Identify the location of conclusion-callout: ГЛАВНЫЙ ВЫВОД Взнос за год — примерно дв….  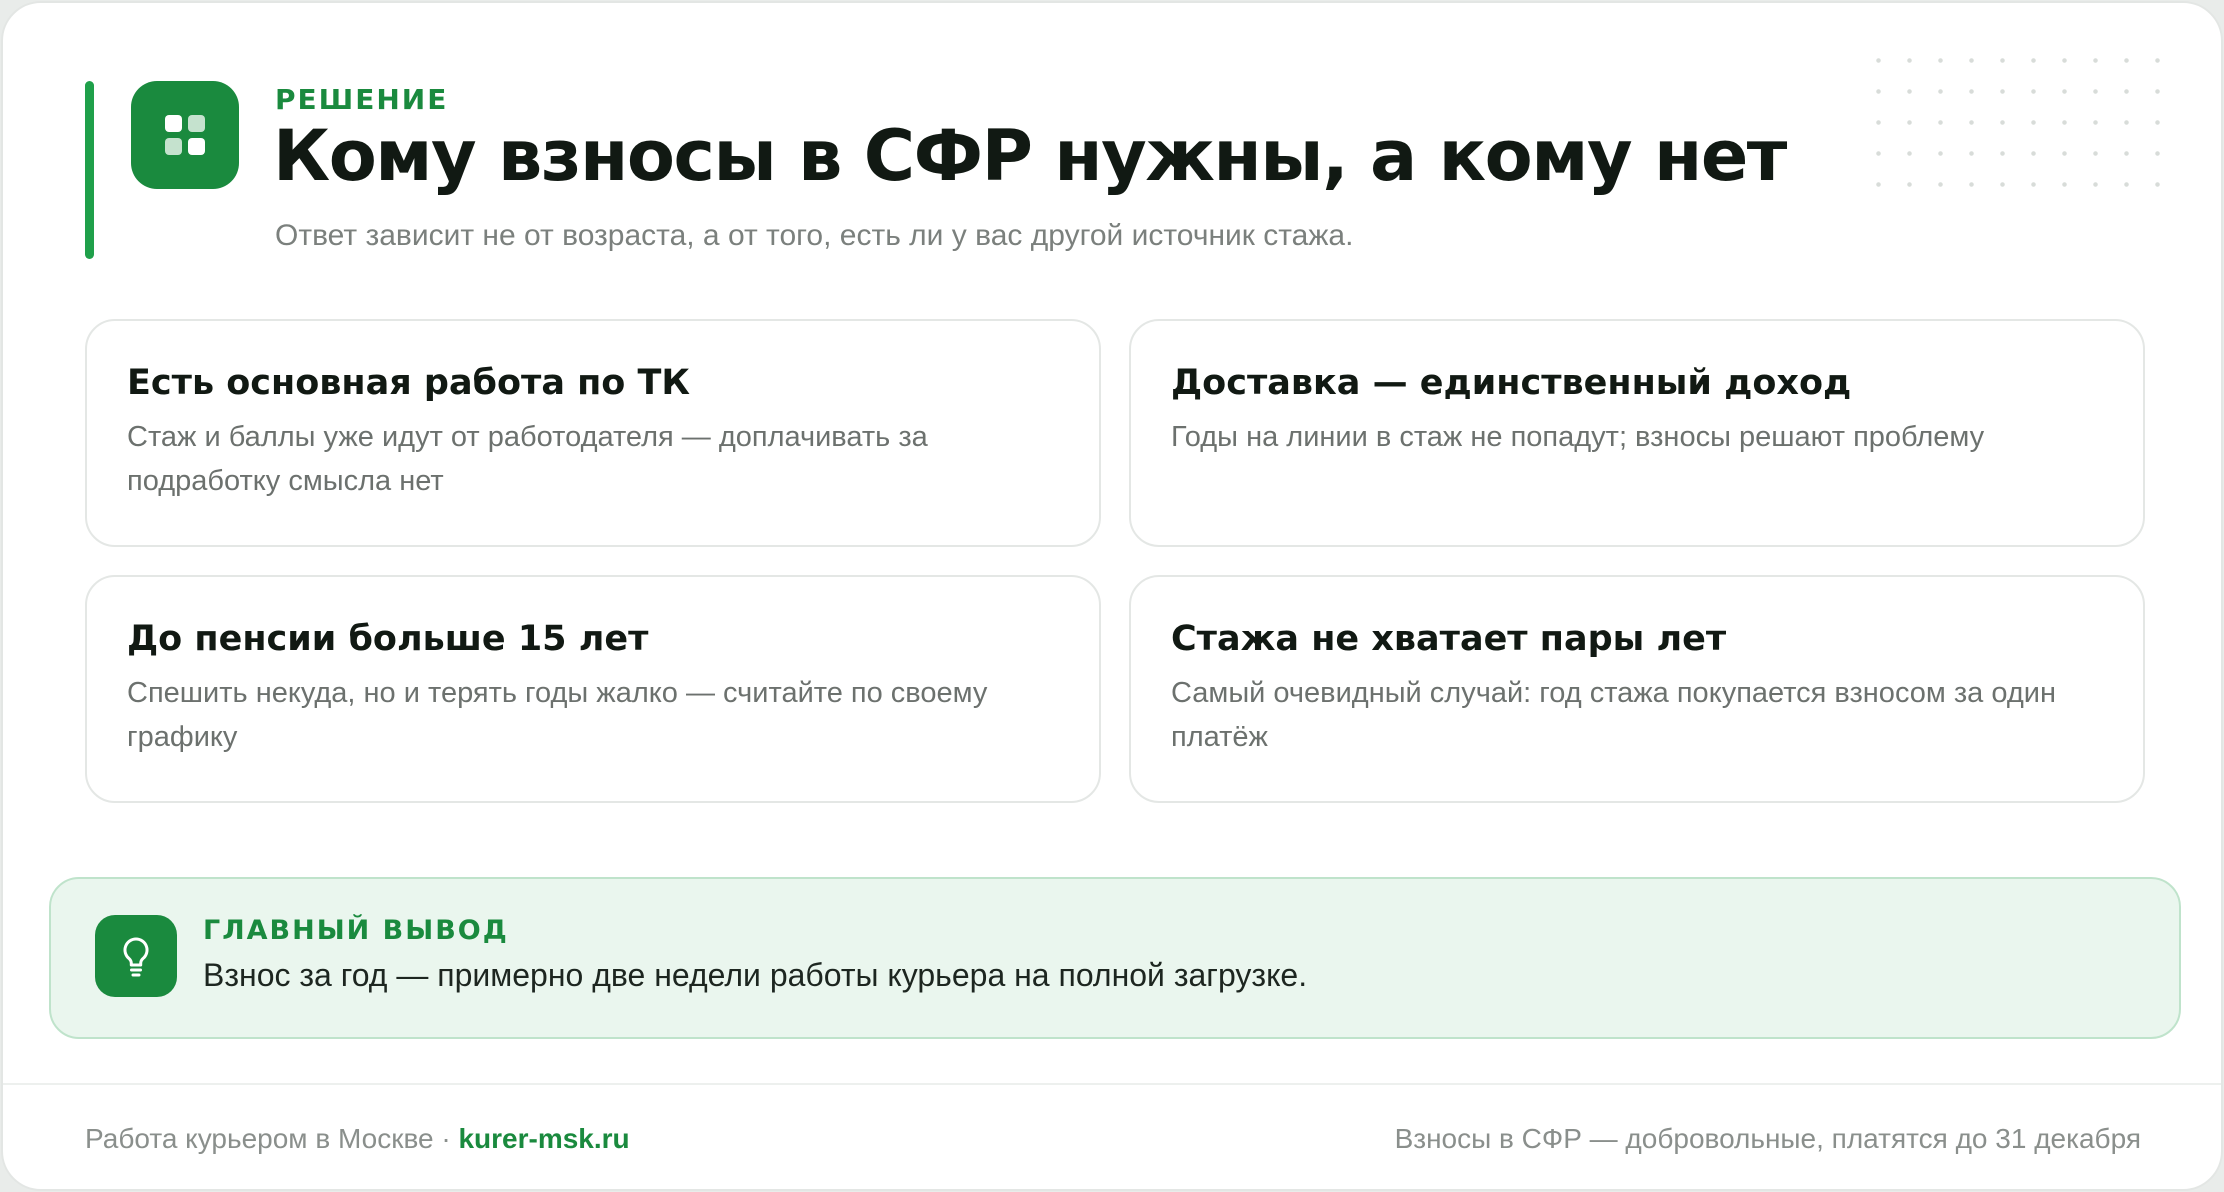
(1115, 958).